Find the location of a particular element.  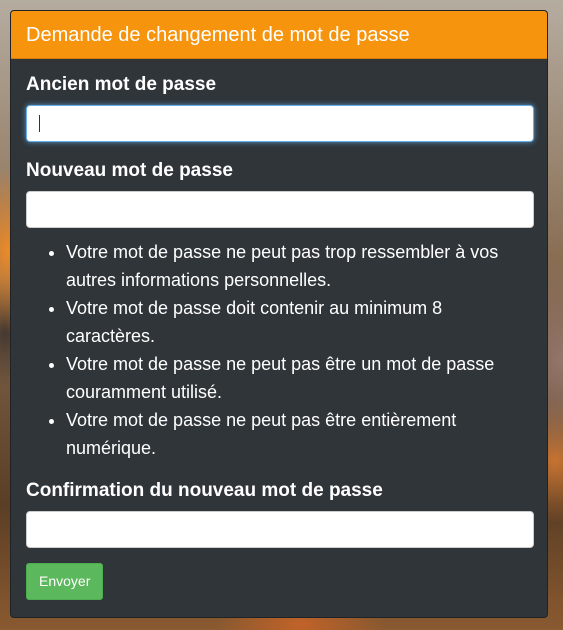

old-password-group: Ancien mot de passe is located at coordinates (280, 107).